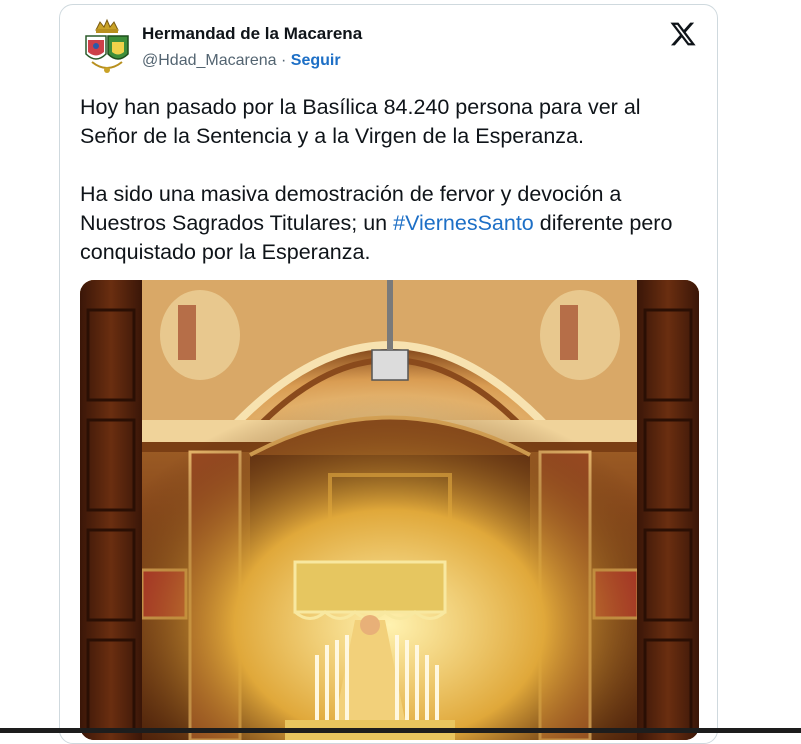 This screenshot has height=744, width=801. I want to click on author-handle: @Hdad_Macarena, so click(209, 60).